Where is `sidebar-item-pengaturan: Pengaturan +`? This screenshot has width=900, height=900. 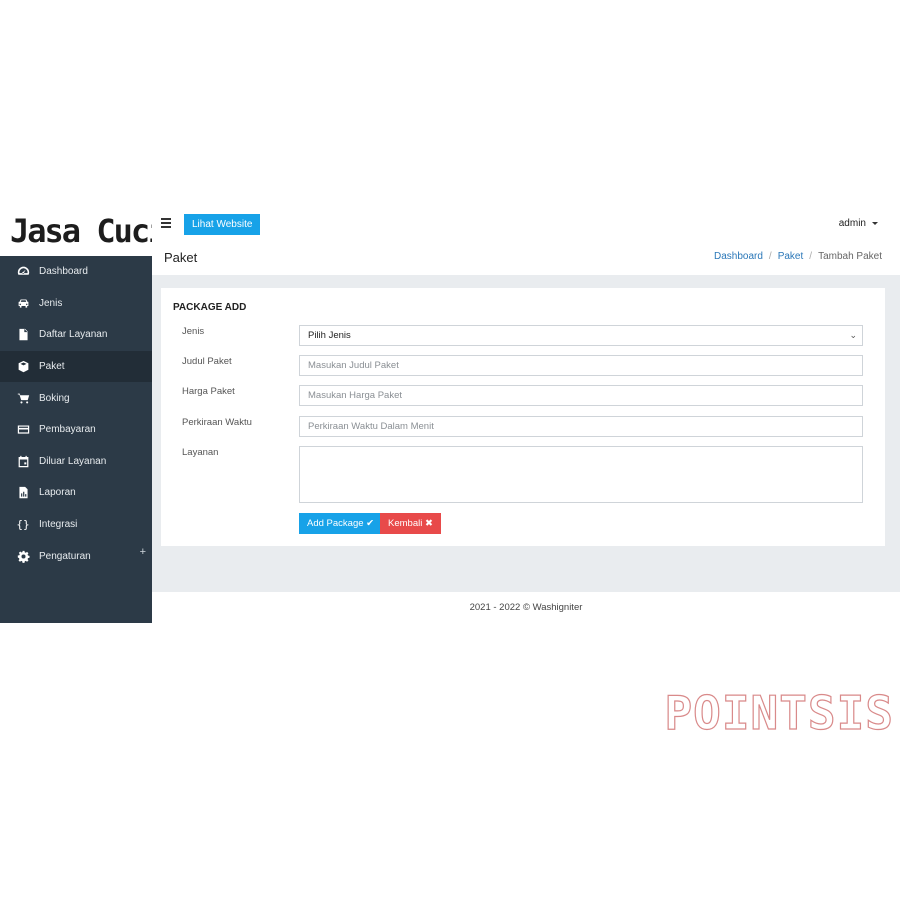 sidebar-item-pengaturan: Pengaturan + is located at coordinates (76, 556).